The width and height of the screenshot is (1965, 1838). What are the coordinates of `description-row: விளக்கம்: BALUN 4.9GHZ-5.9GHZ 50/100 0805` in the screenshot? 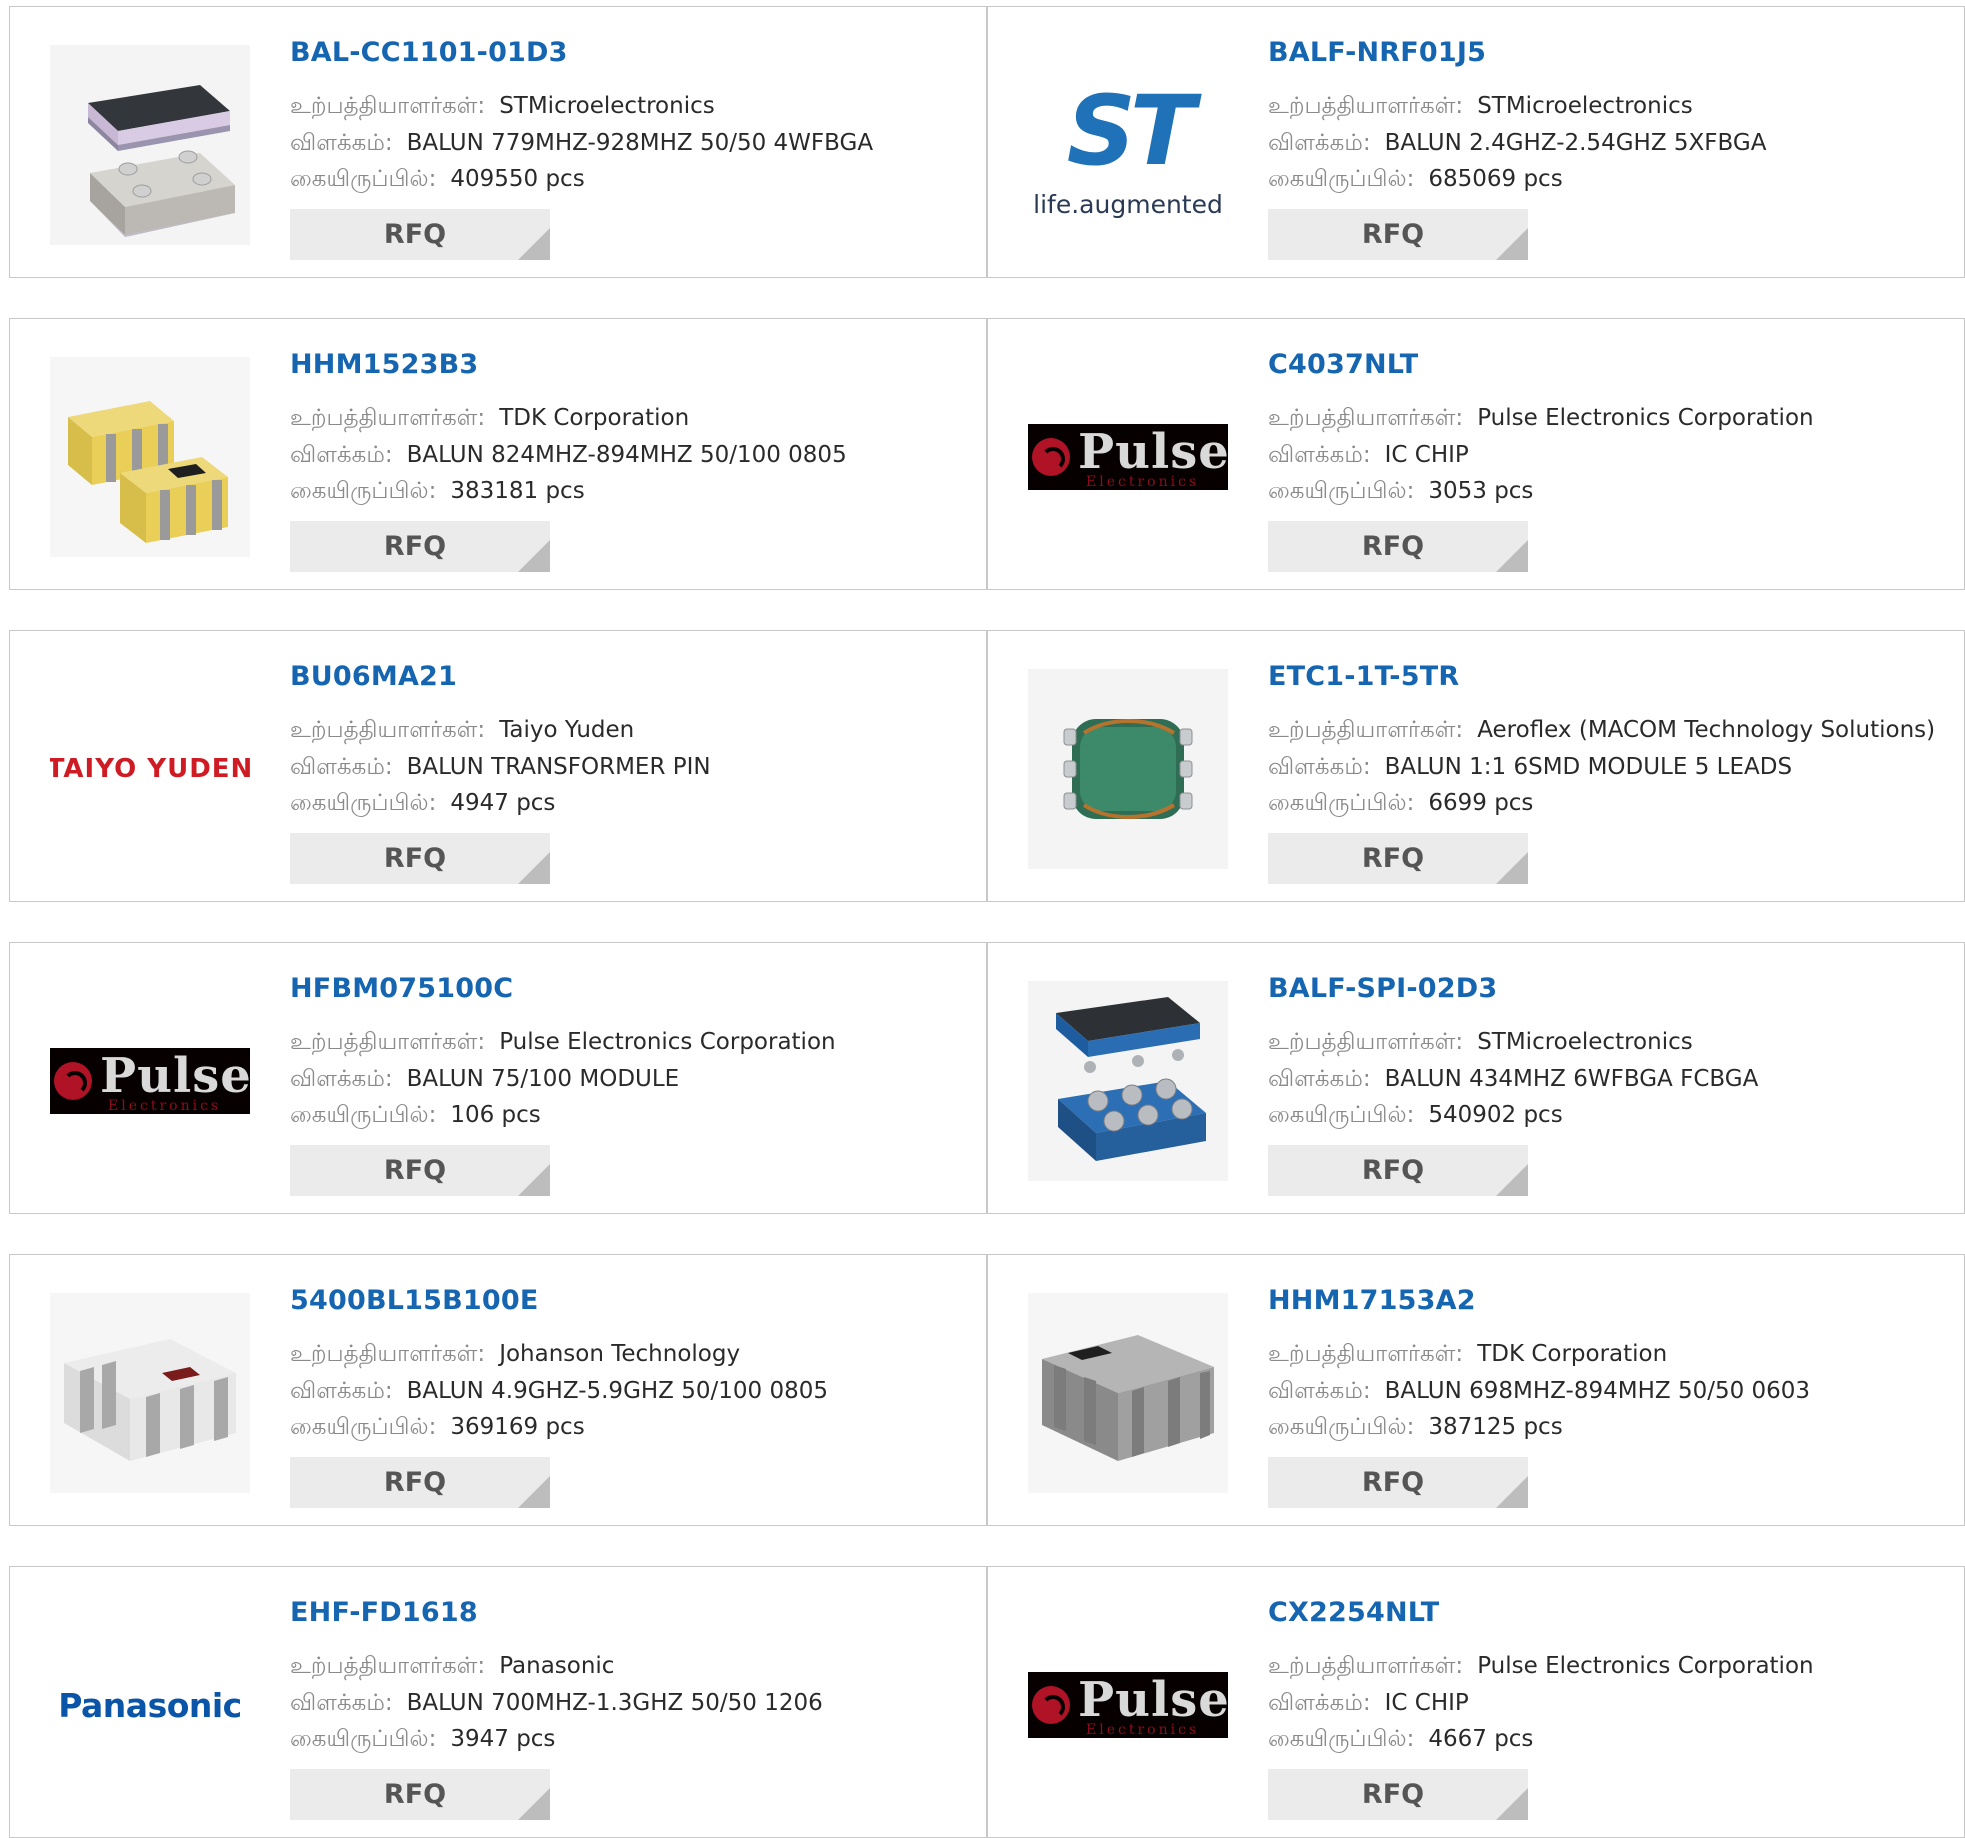 It's located at (559, 1391).